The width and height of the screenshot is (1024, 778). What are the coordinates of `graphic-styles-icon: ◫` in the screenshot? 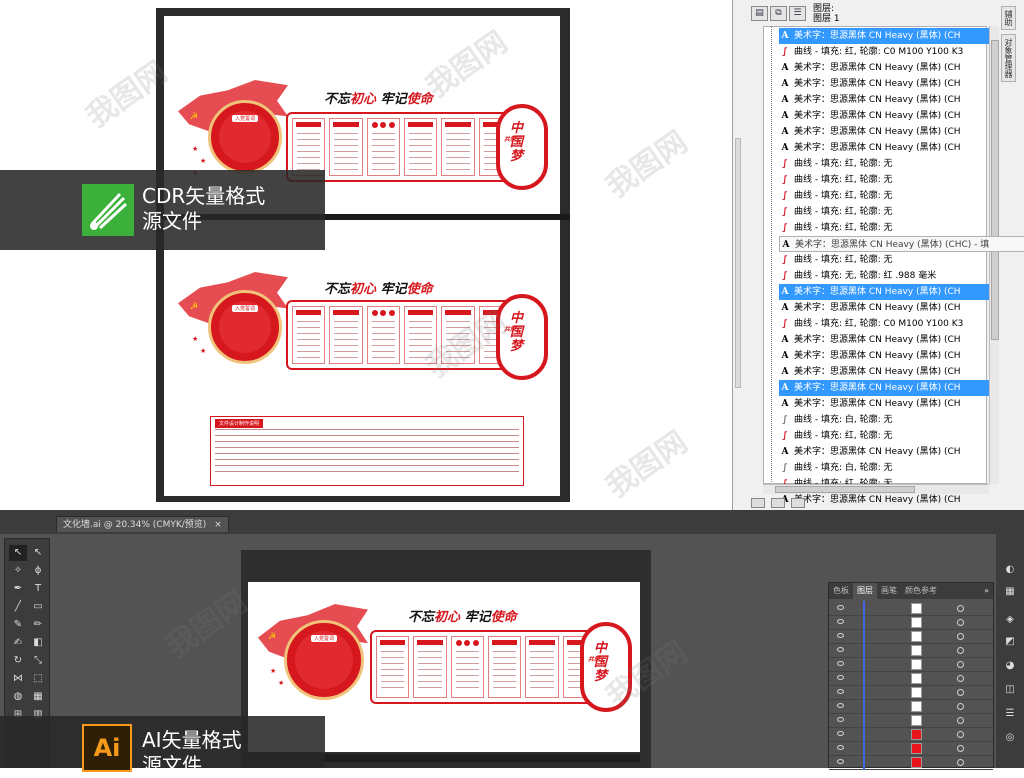 It's located at (1010, 690).